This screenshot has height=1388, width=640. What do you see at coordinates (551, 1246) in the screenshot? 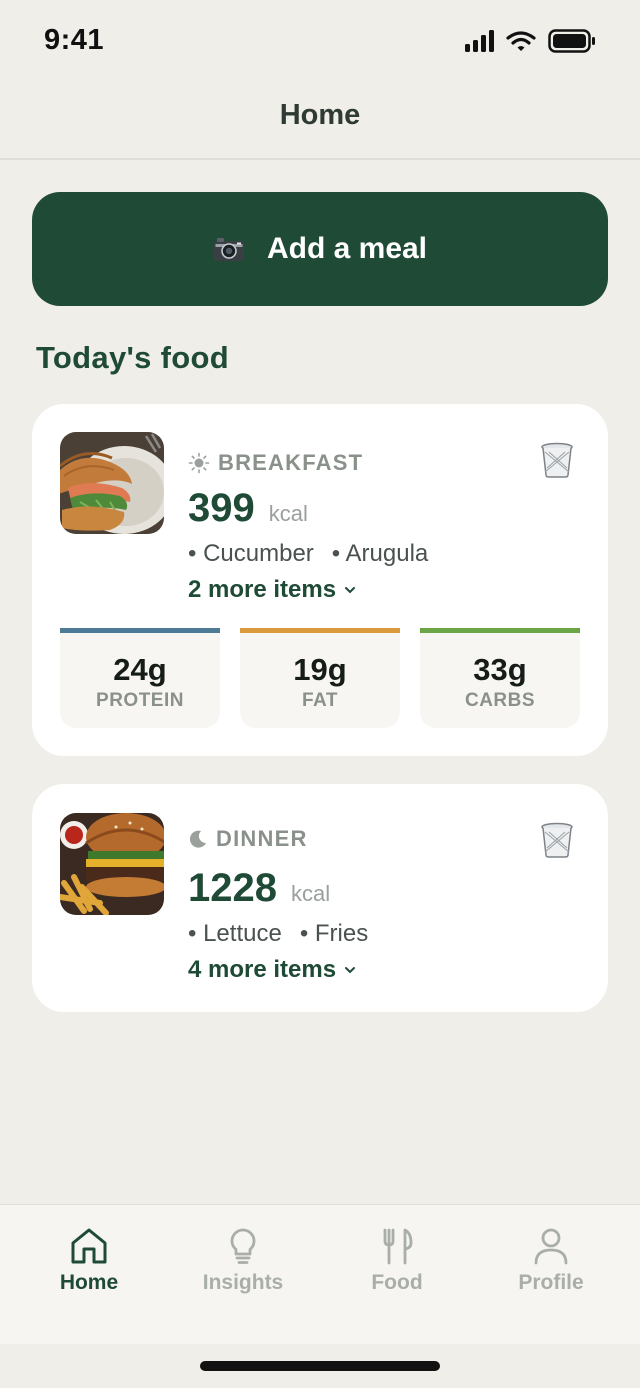
I see `person-icon` at bounding box center [551, 1246].